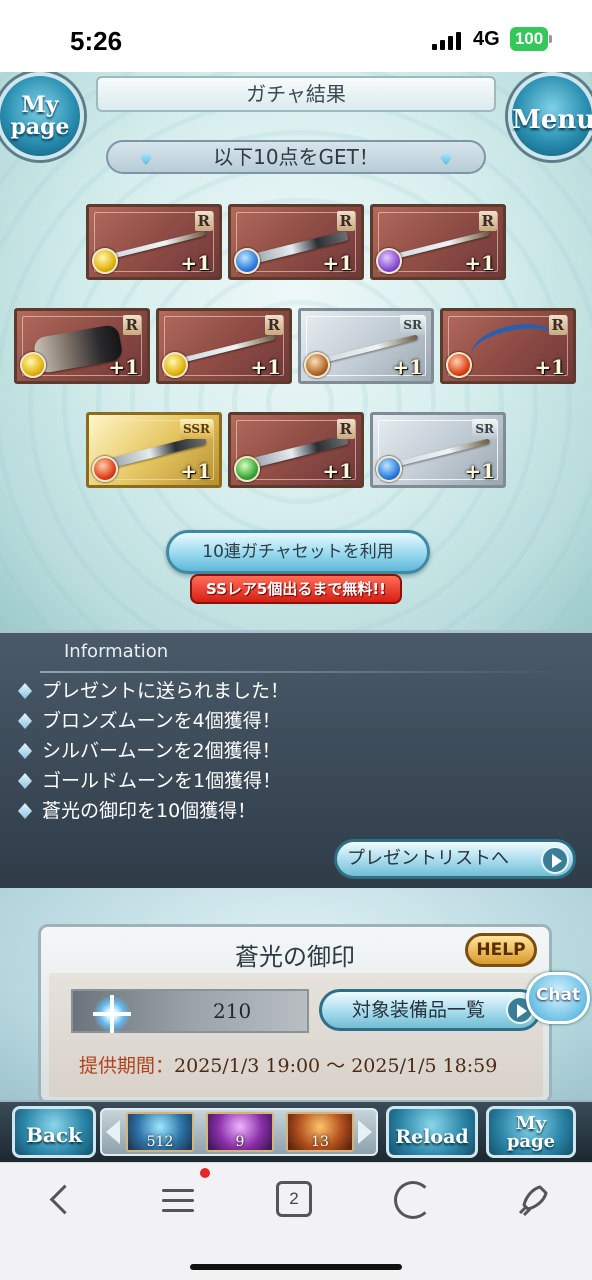 The width and height of the screenshot is (592, 1280). Describe the element at coordinates (127, 1066) in the screenshot. I see `period-label: 提供期間：` at that location.